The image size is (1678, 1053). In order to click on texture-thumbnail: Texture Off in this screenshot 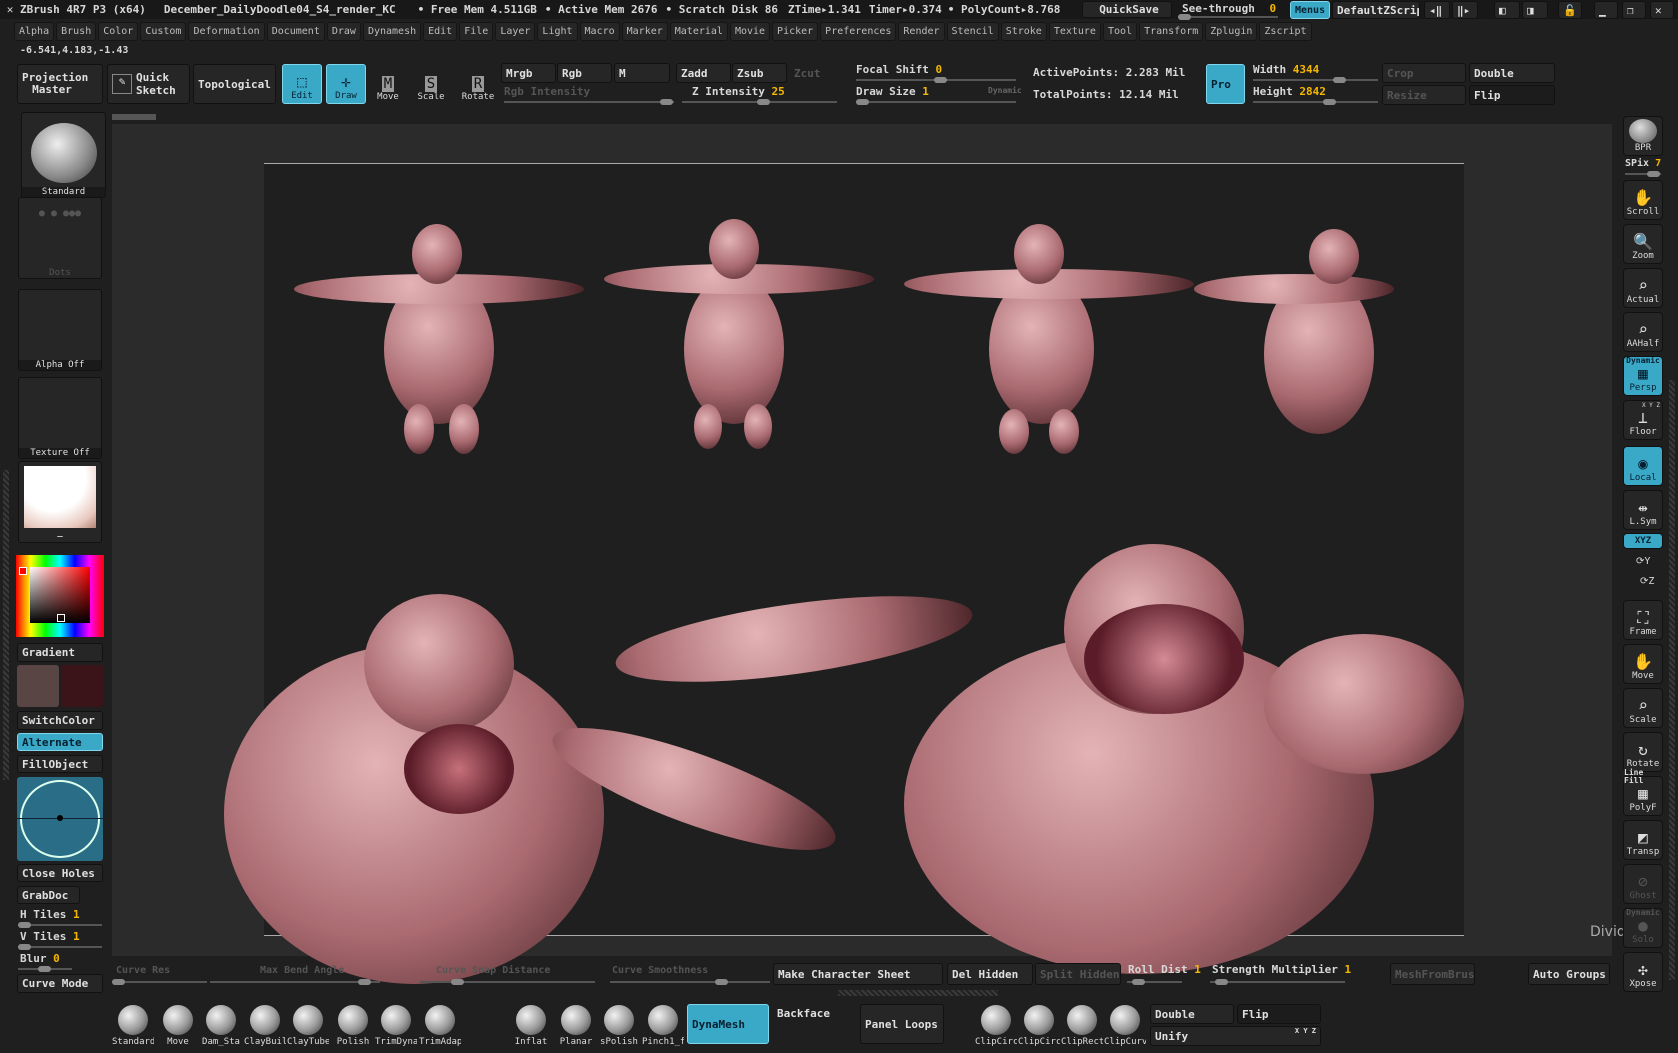, I will do `click(60, 418)`.